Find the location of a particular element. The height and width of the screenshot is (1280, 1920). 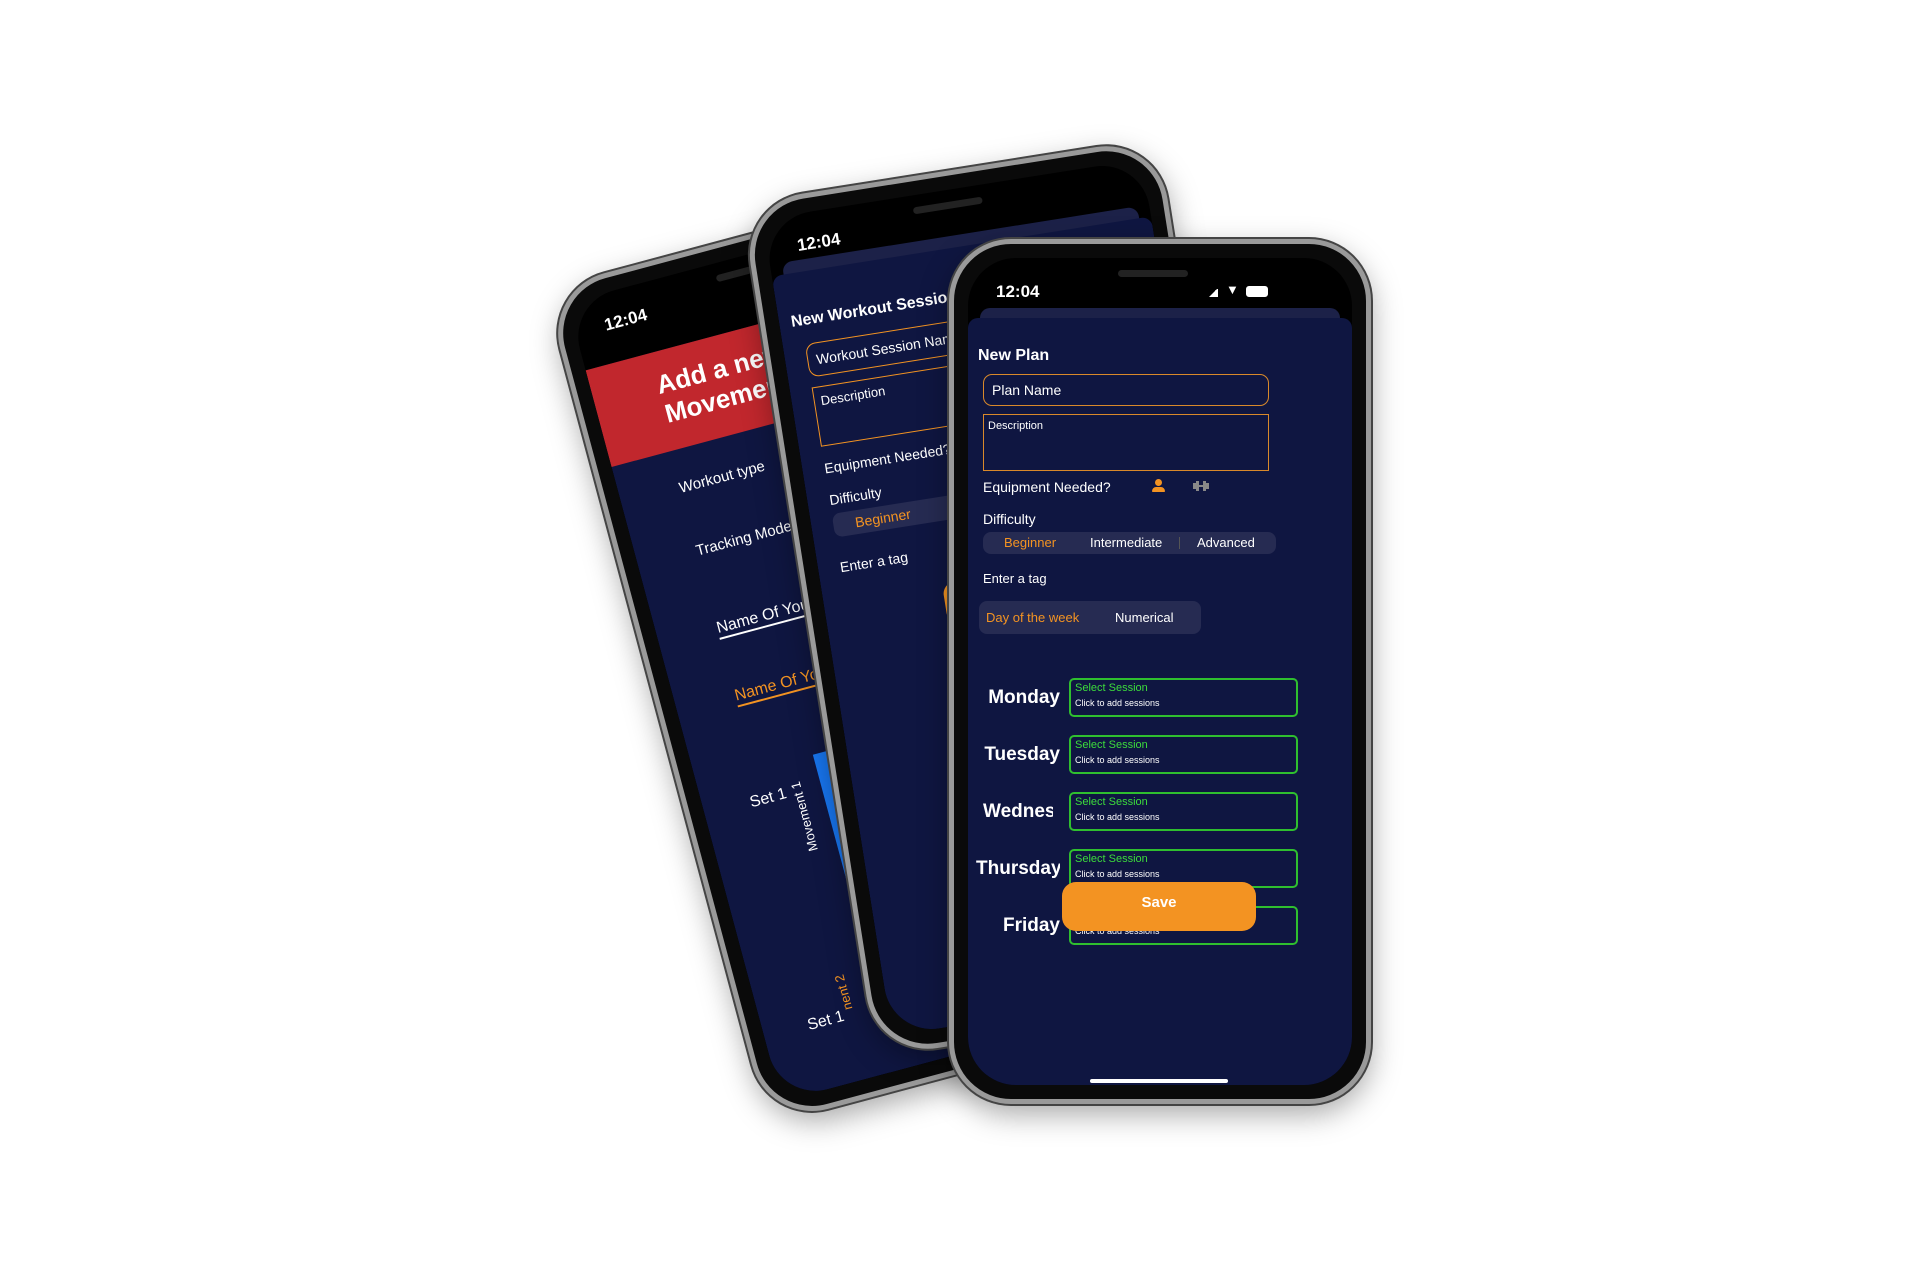

tag-mode-control: Day of the week Numerical is located at coordinates (1090, 617).